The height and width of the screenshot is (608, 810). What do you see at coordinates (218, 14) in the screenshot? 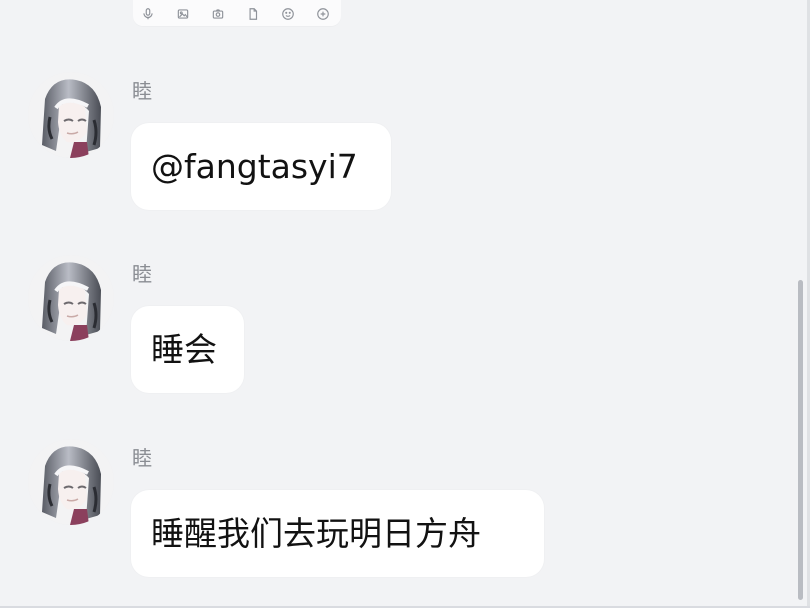
I see `camera-icon` at bounding box center [218, 14].